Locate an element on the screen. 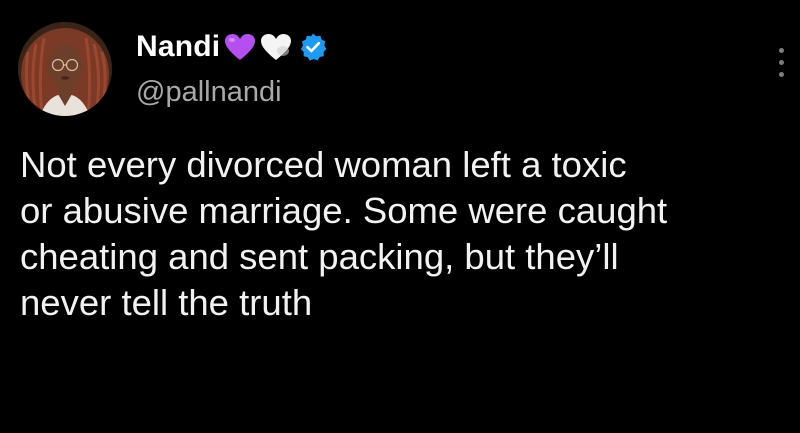 This screenshot has width=800, height=433. tweet-header: Nandi @pallnandi is located at coordinates (232, 69).